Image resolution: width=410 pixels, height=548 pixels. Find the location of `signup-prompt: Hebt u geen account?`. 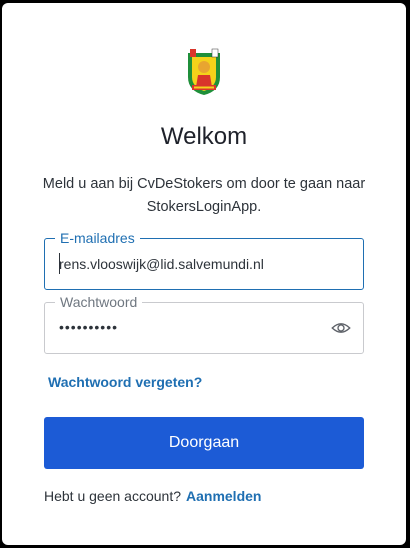

signup-prompt: Hebt u geen account? is located at coordinates (112, 496).